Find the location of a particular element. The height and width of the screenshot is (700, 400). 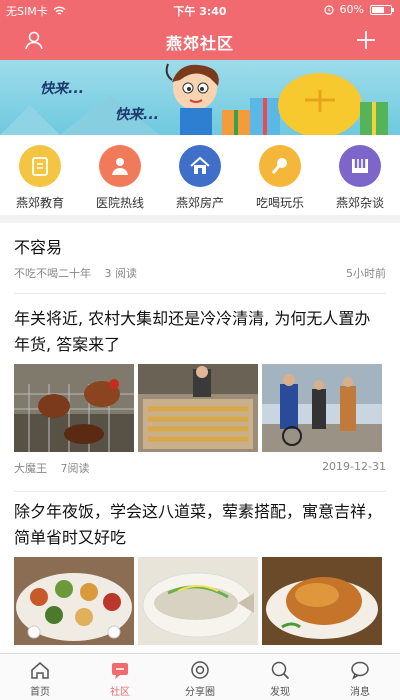

alarm-icon is located at coordinates (328, 9).